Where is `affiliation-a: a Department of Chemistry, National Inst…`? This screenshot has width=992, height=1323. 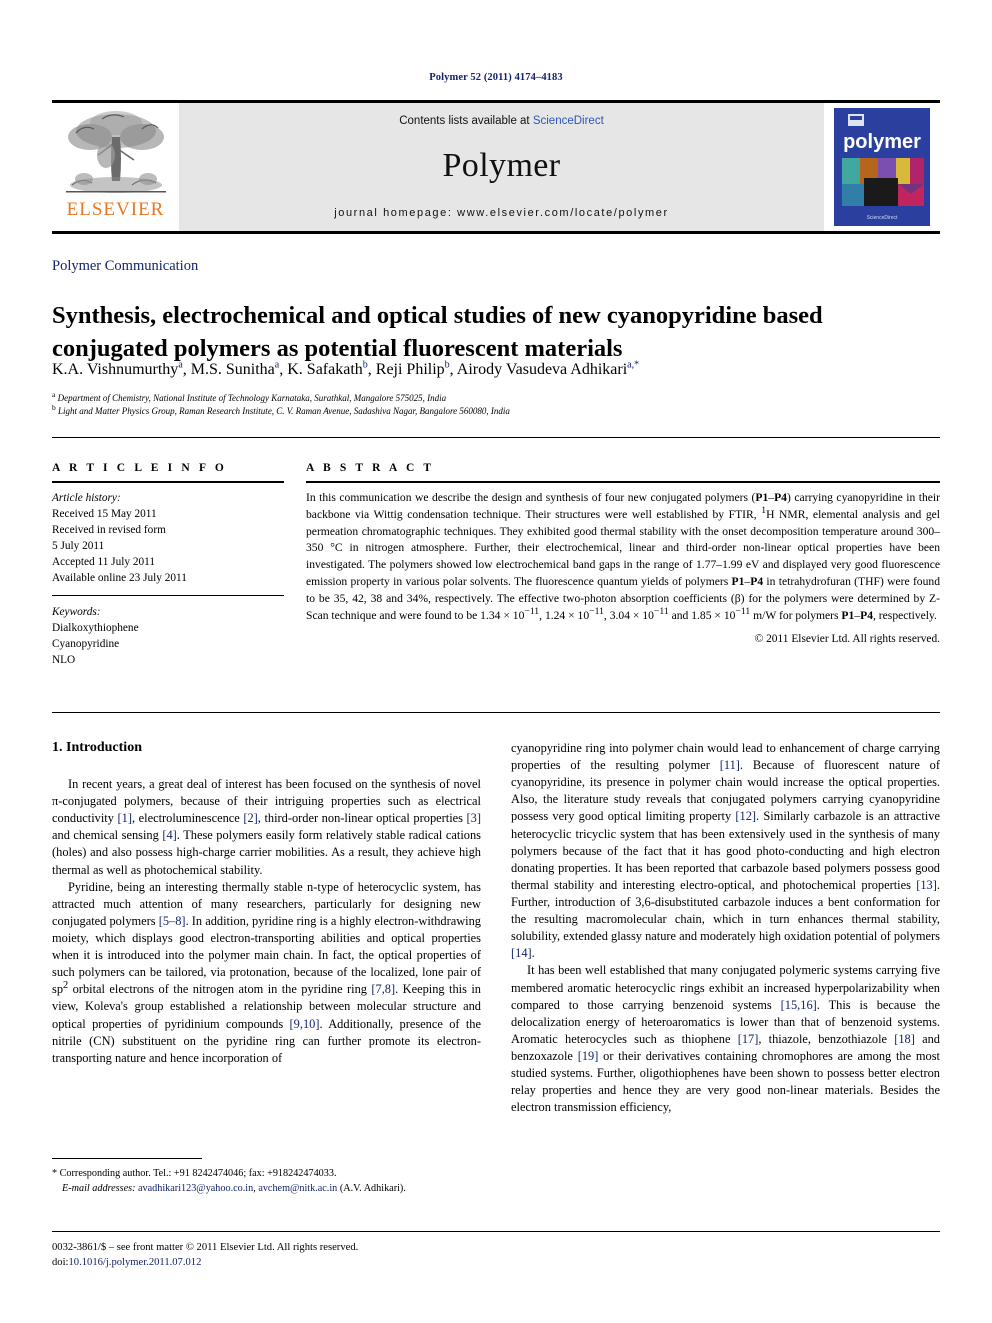 affiliation-a: a Department of Chemistry, National Inst… is located at coordinates (249, 396).